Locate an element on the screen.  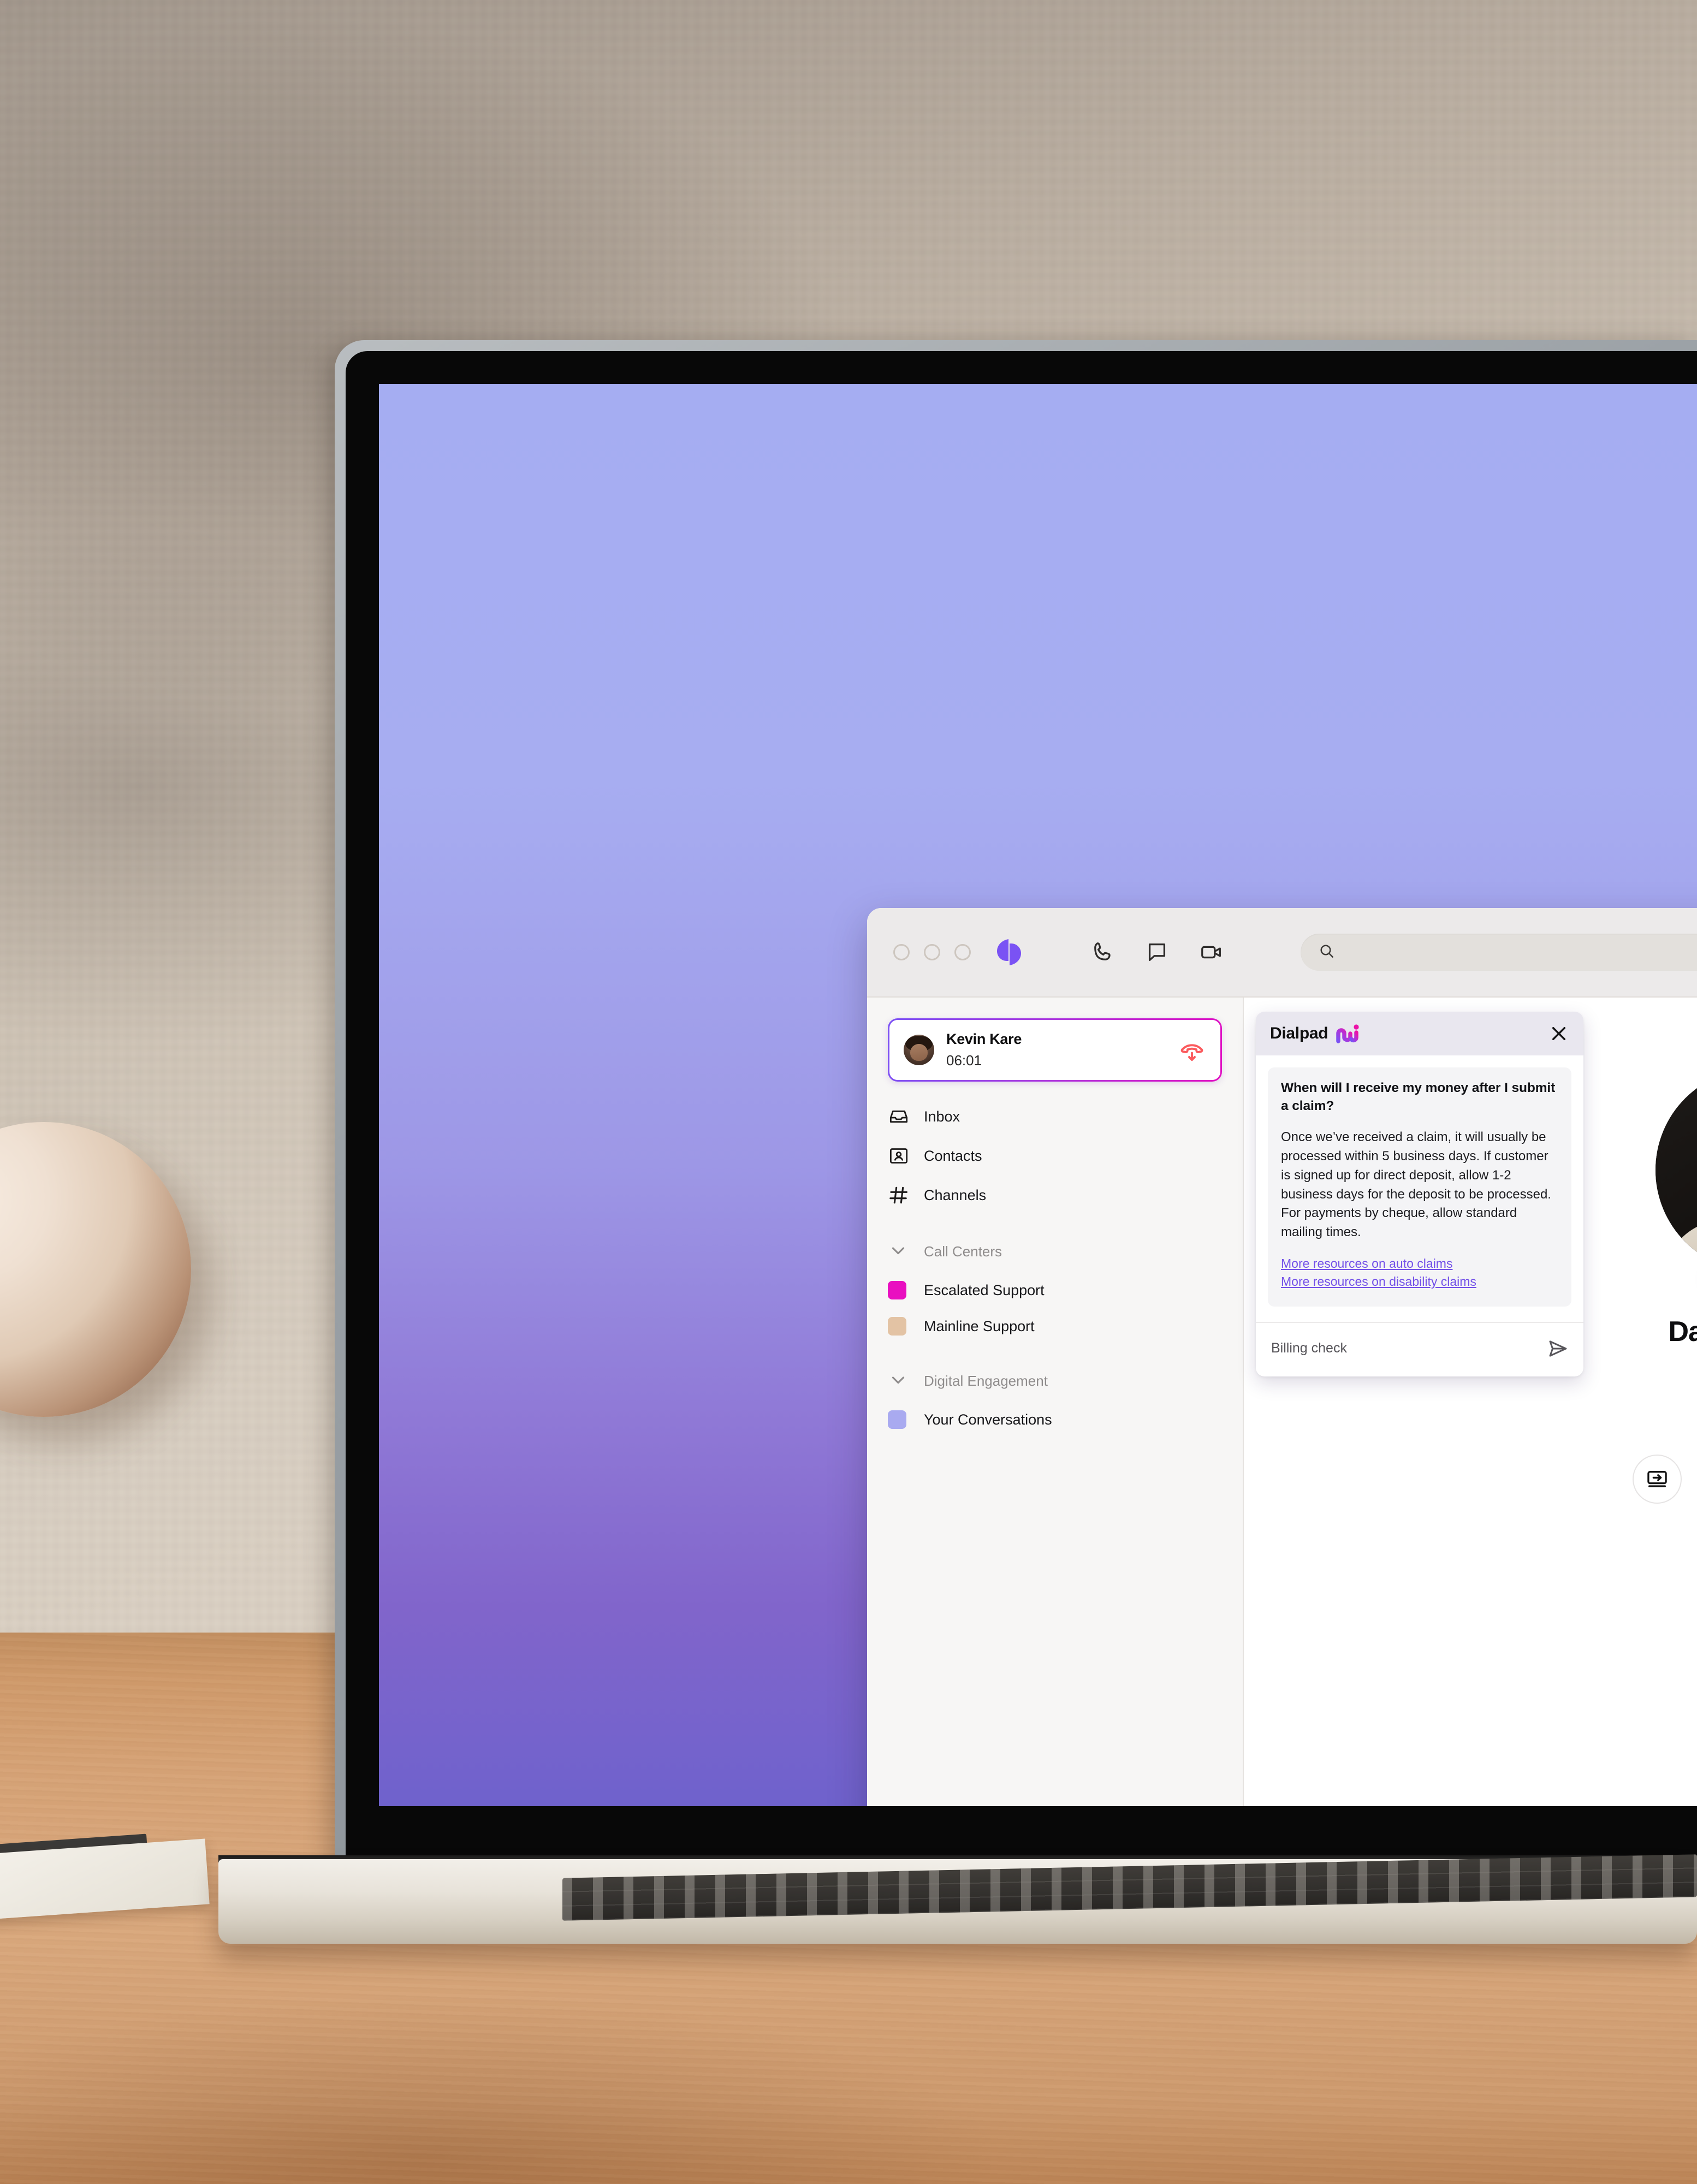
sidebar-section-digital-engagement: Digital Engagement is located at coordinates (1055, 1381).